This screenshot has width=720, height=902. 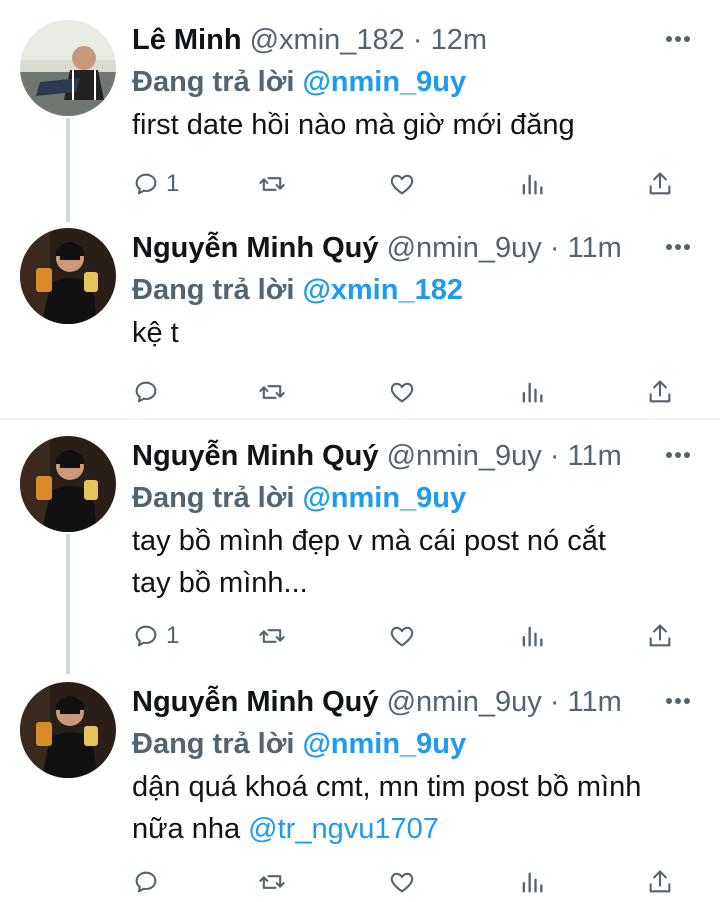 I want to click on tweet-text: kệ t, so click(x=412, y=333).